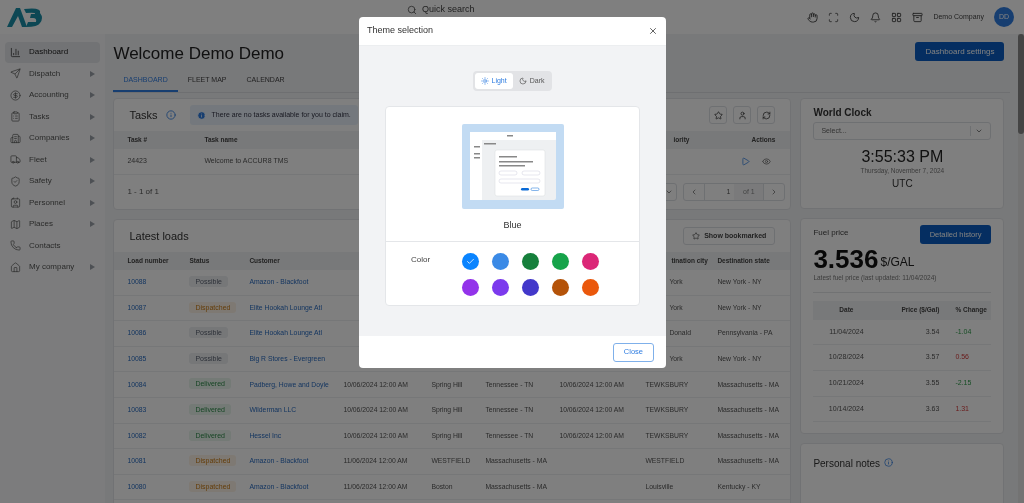 Image resolution: width=1024 pixels, height=503 pixels. Describe the element at coordinates (847, 464) in the screenshot. I see `card-title: Personal notes` at that location.